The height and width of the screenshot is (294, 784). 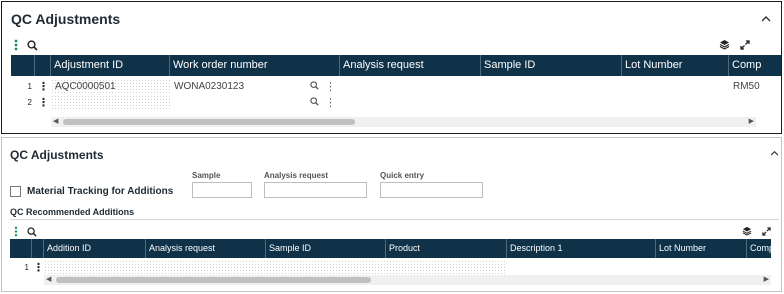 I want to click on quick-entry-label: Quick entry, so click(x=402, y=175).